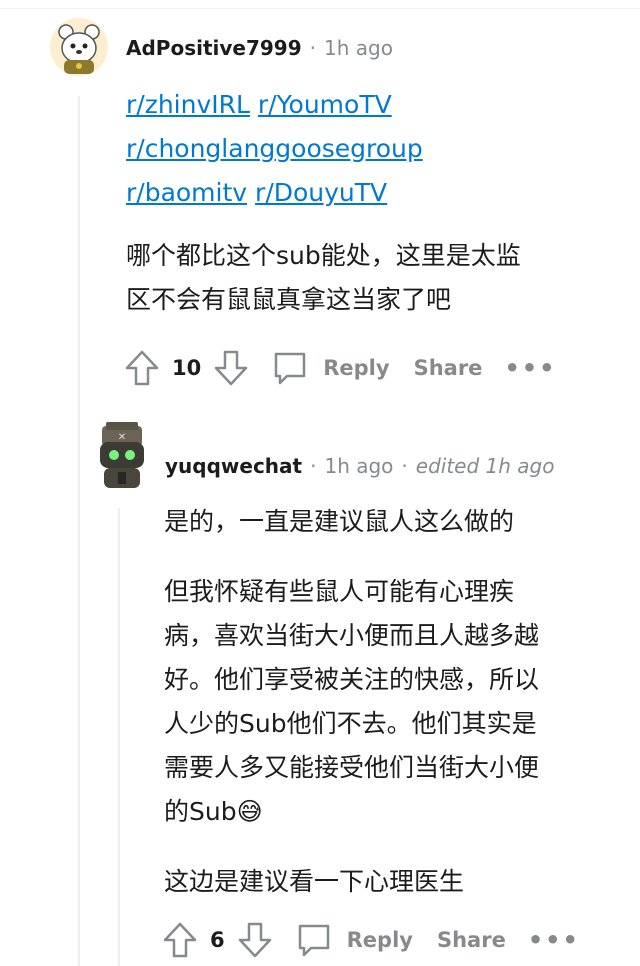 The image size is (640, 966). What do you see at coordinates (352, 767) in the screenshot?
I see `comment-text-line: 需要人多又能接受他们当街大小便` at bounding box center [352, 767].